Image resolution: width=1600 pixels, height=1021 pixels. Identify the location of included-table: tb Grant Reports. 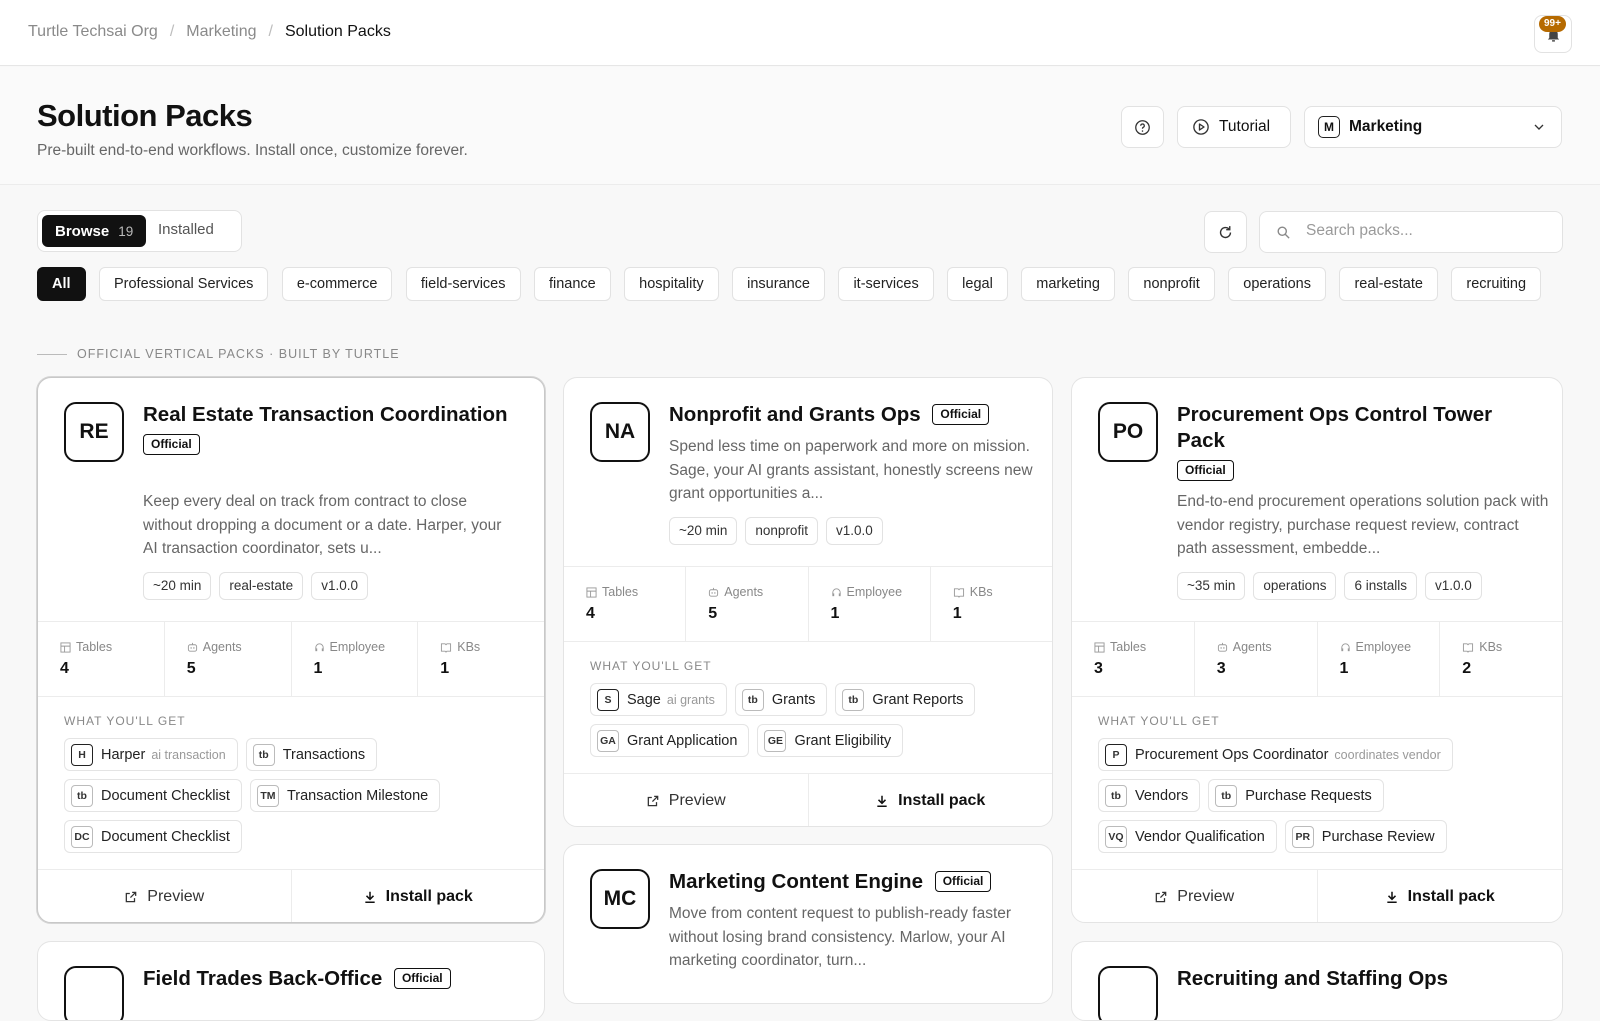
(905, 699).